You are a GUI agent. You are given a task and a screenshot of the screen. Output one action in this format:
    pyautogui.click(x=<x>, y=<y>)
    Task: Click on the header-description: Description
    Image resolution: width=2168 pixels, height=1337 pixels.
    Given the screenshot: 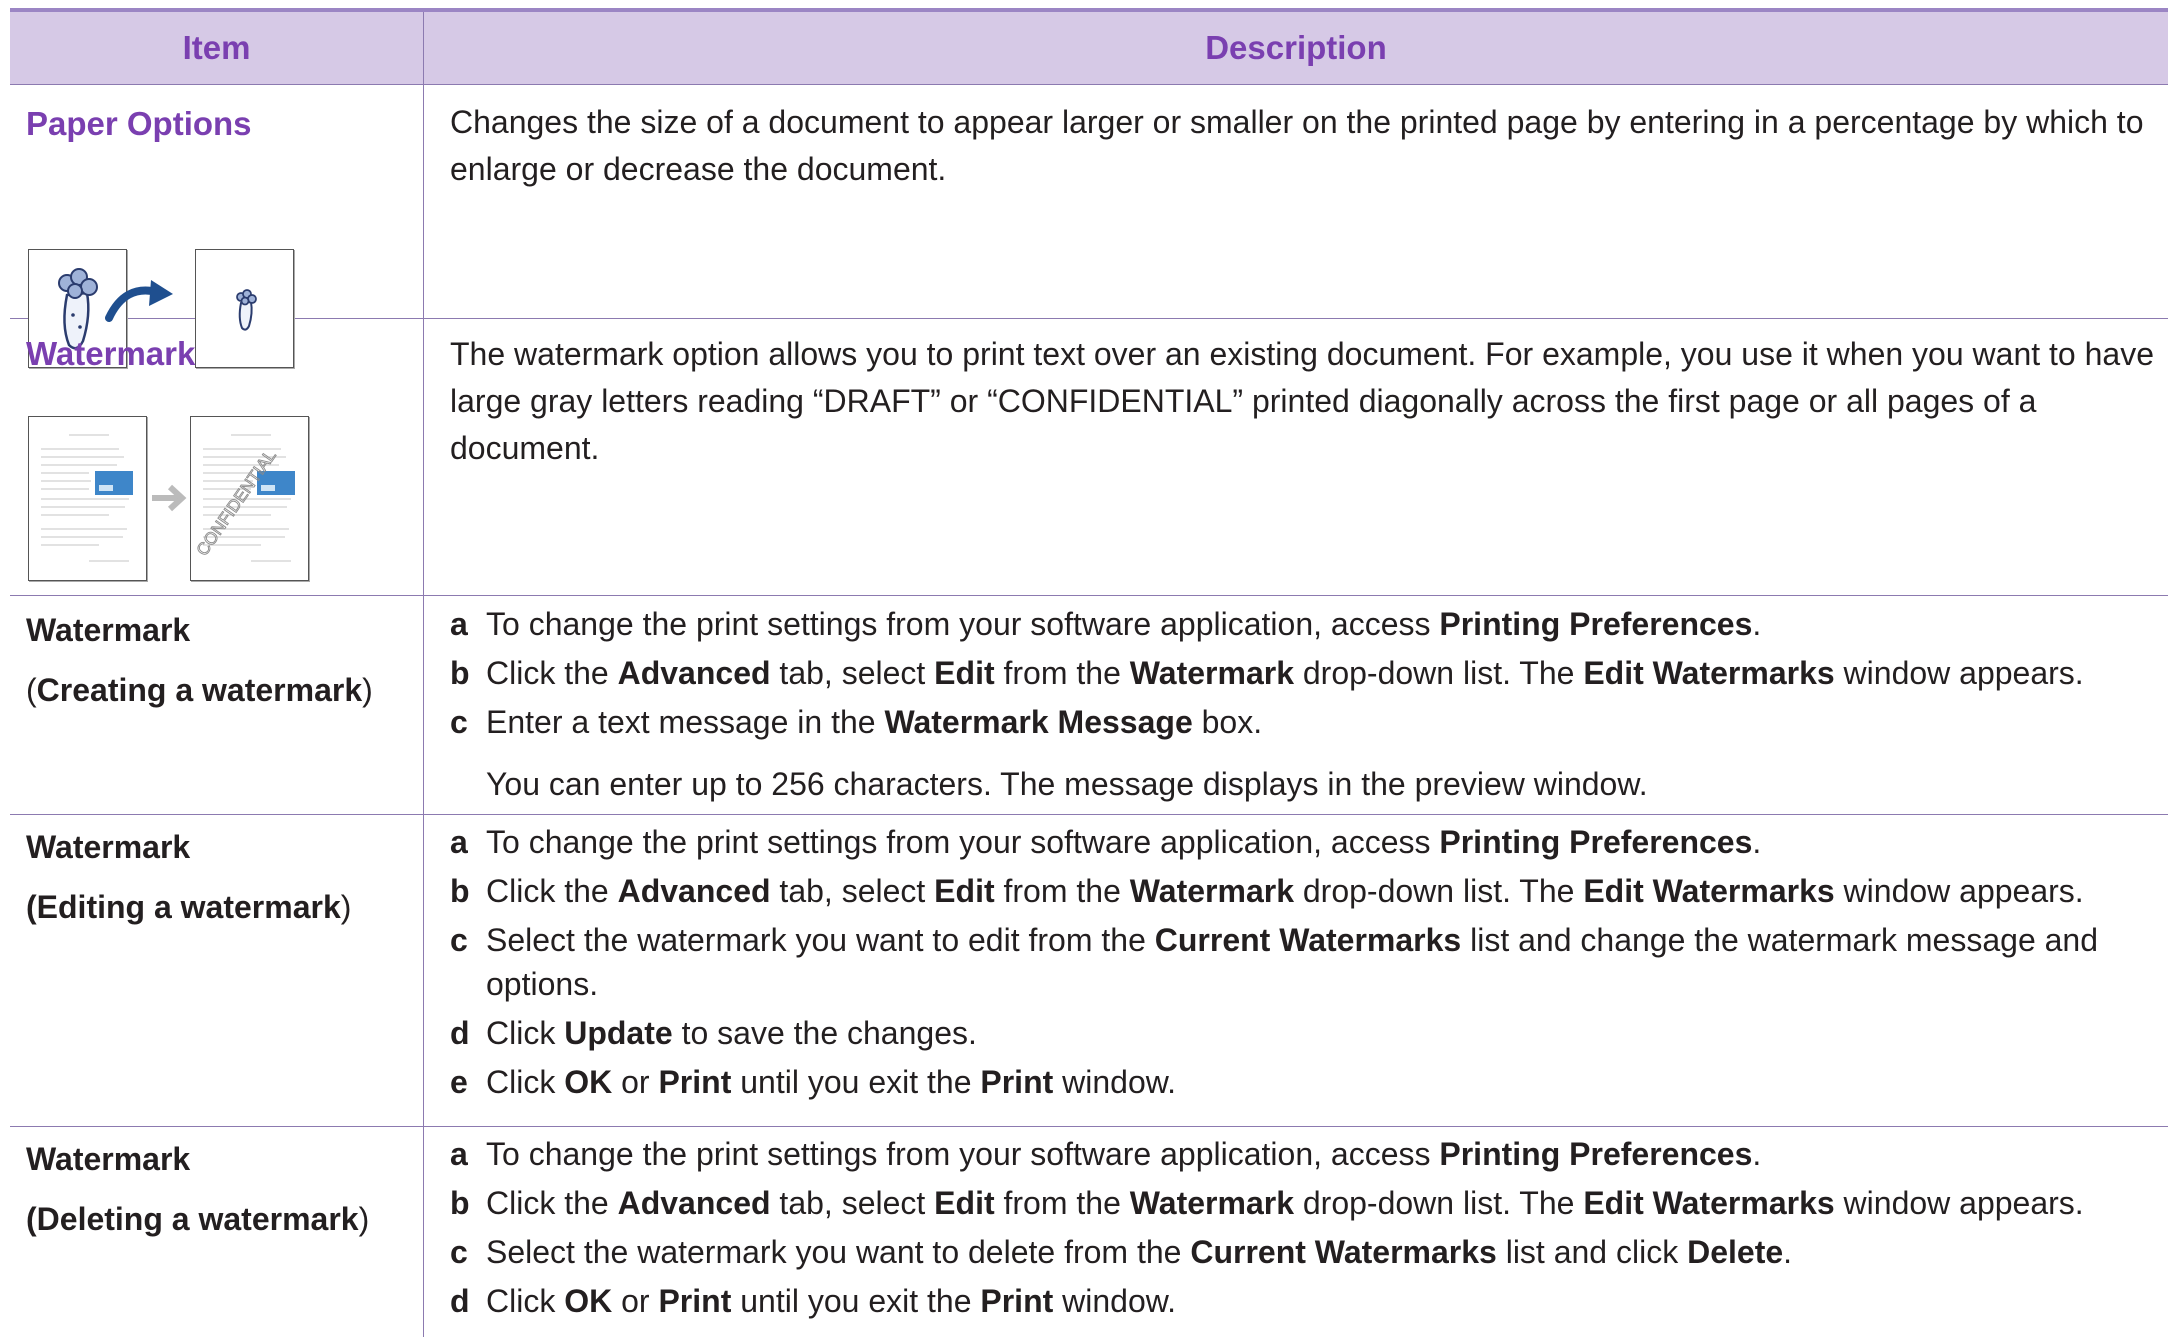 What is the action you would take?
    pyautogui.click(x=1296, y=47)
    